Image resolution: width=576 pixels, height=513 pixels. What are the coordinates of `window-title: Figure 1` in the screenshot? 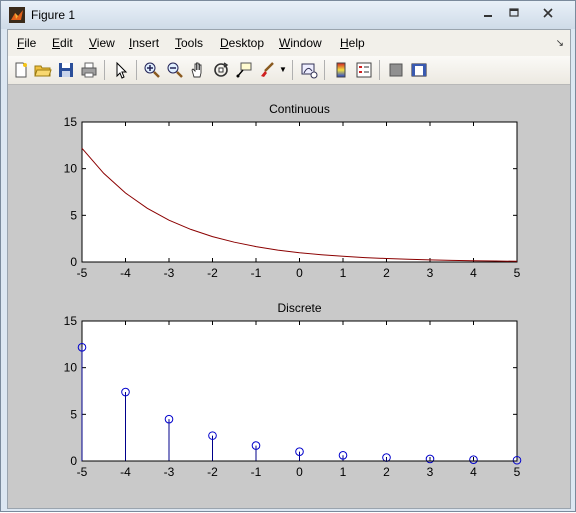 It's located at (53, 15).